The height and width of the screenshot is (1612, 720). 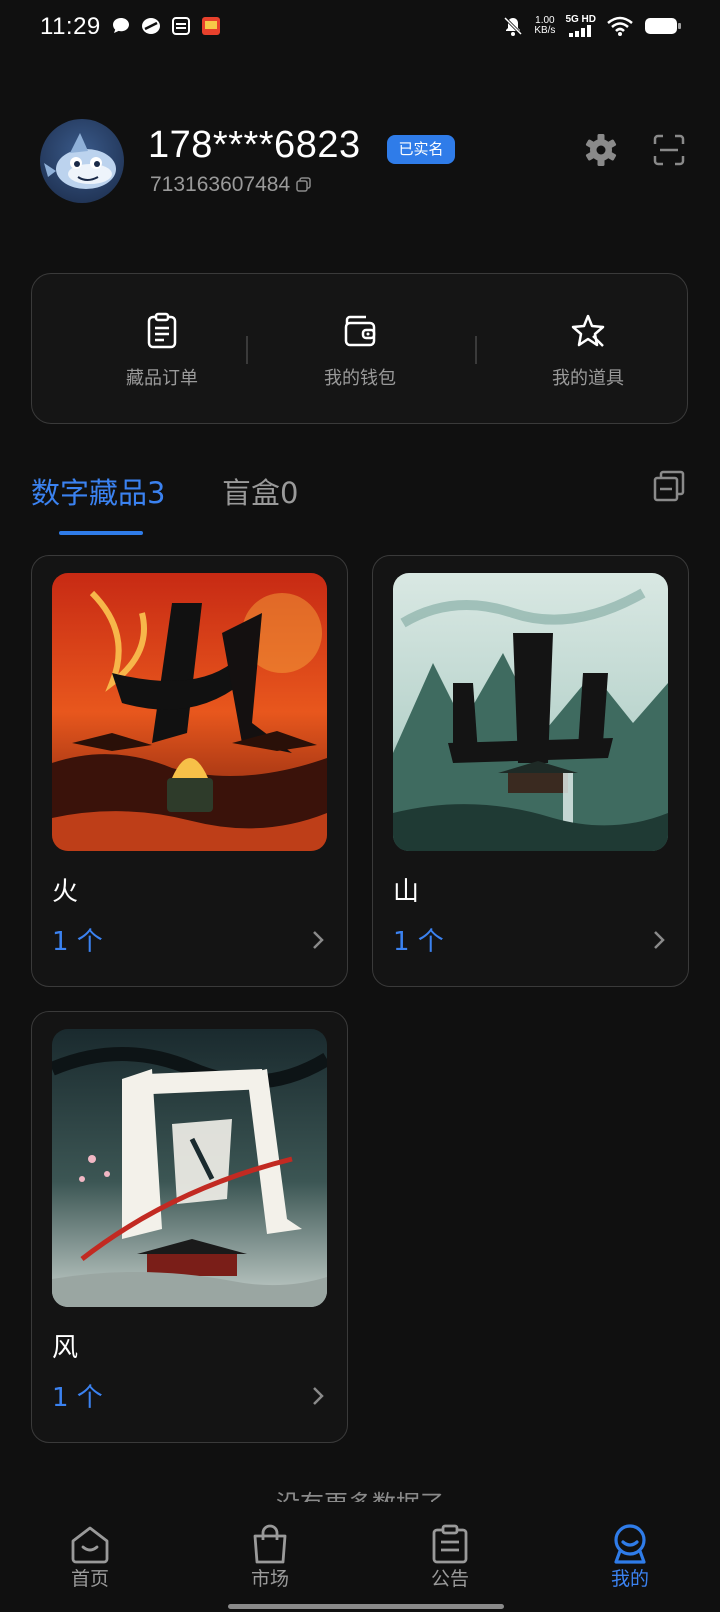 What do you see at coordinates (601, 150) in the screenshot?
I see `settings-gear-icon` at bounding box center [601, 150].